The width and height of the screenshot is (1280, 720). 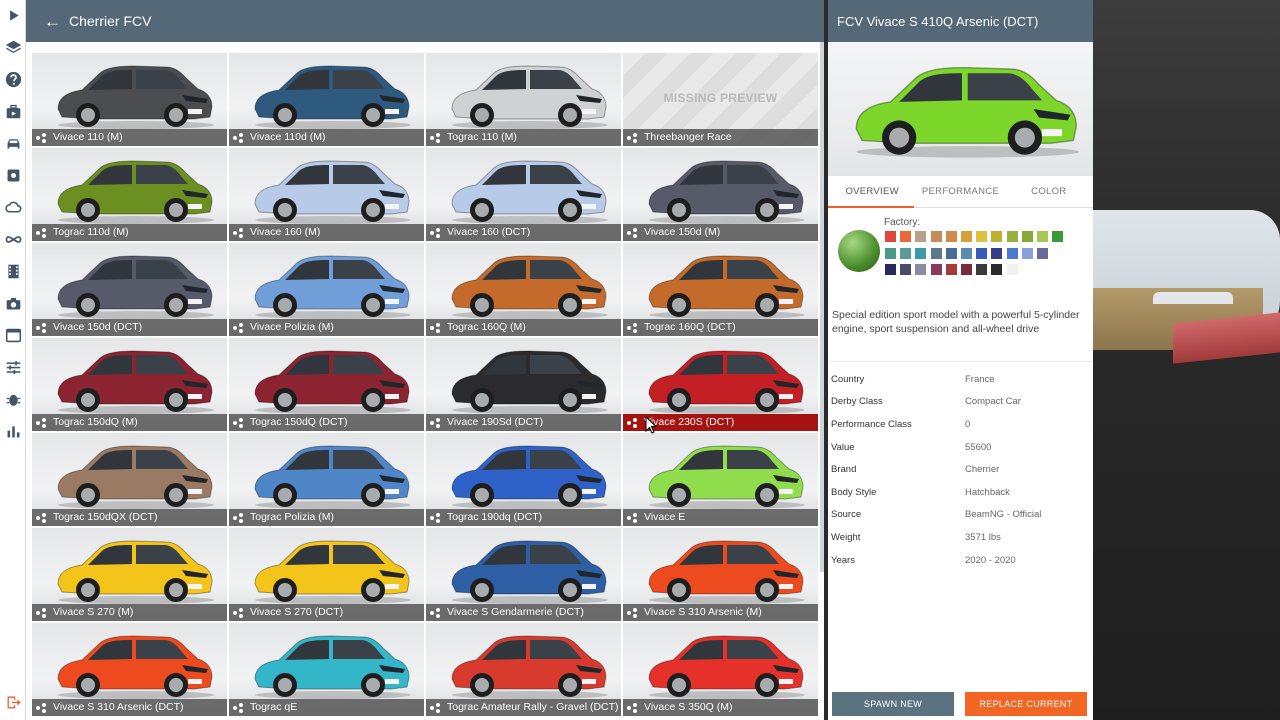 What do you see at coordinates (129, 99) in the screenshot?
I see `config-tile: Vivace 110 (M)` at bounding box center [129, 99].